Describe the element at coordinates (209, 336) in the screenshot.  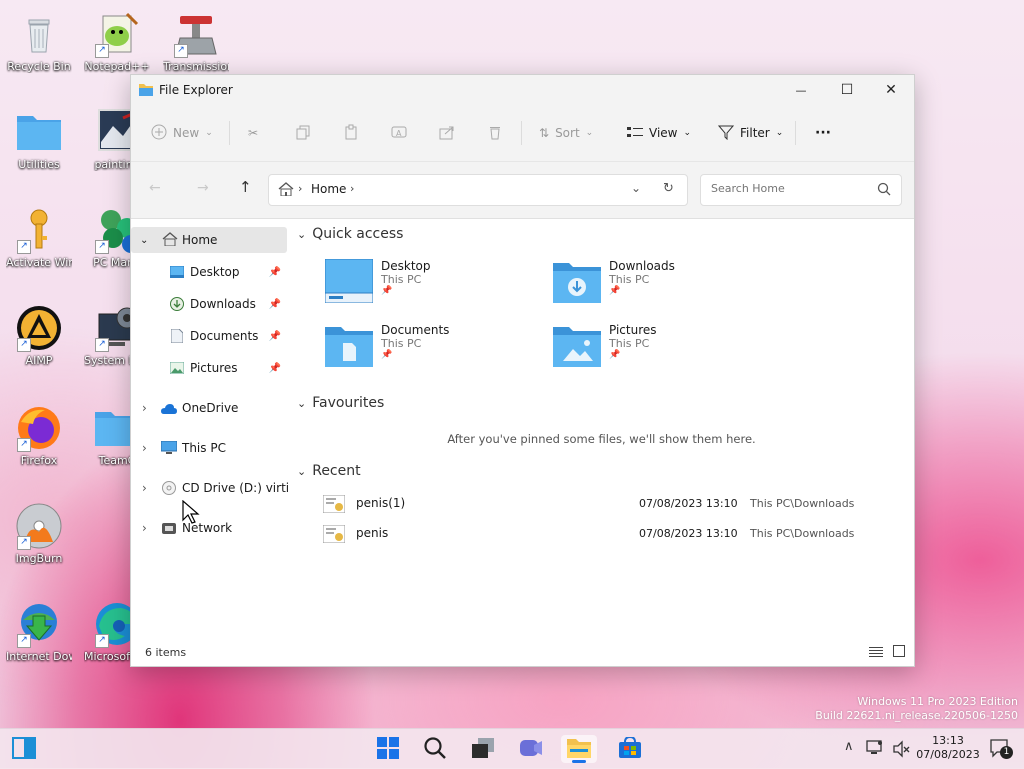
I see `nav-item-documents: Documents 📌` at that location.